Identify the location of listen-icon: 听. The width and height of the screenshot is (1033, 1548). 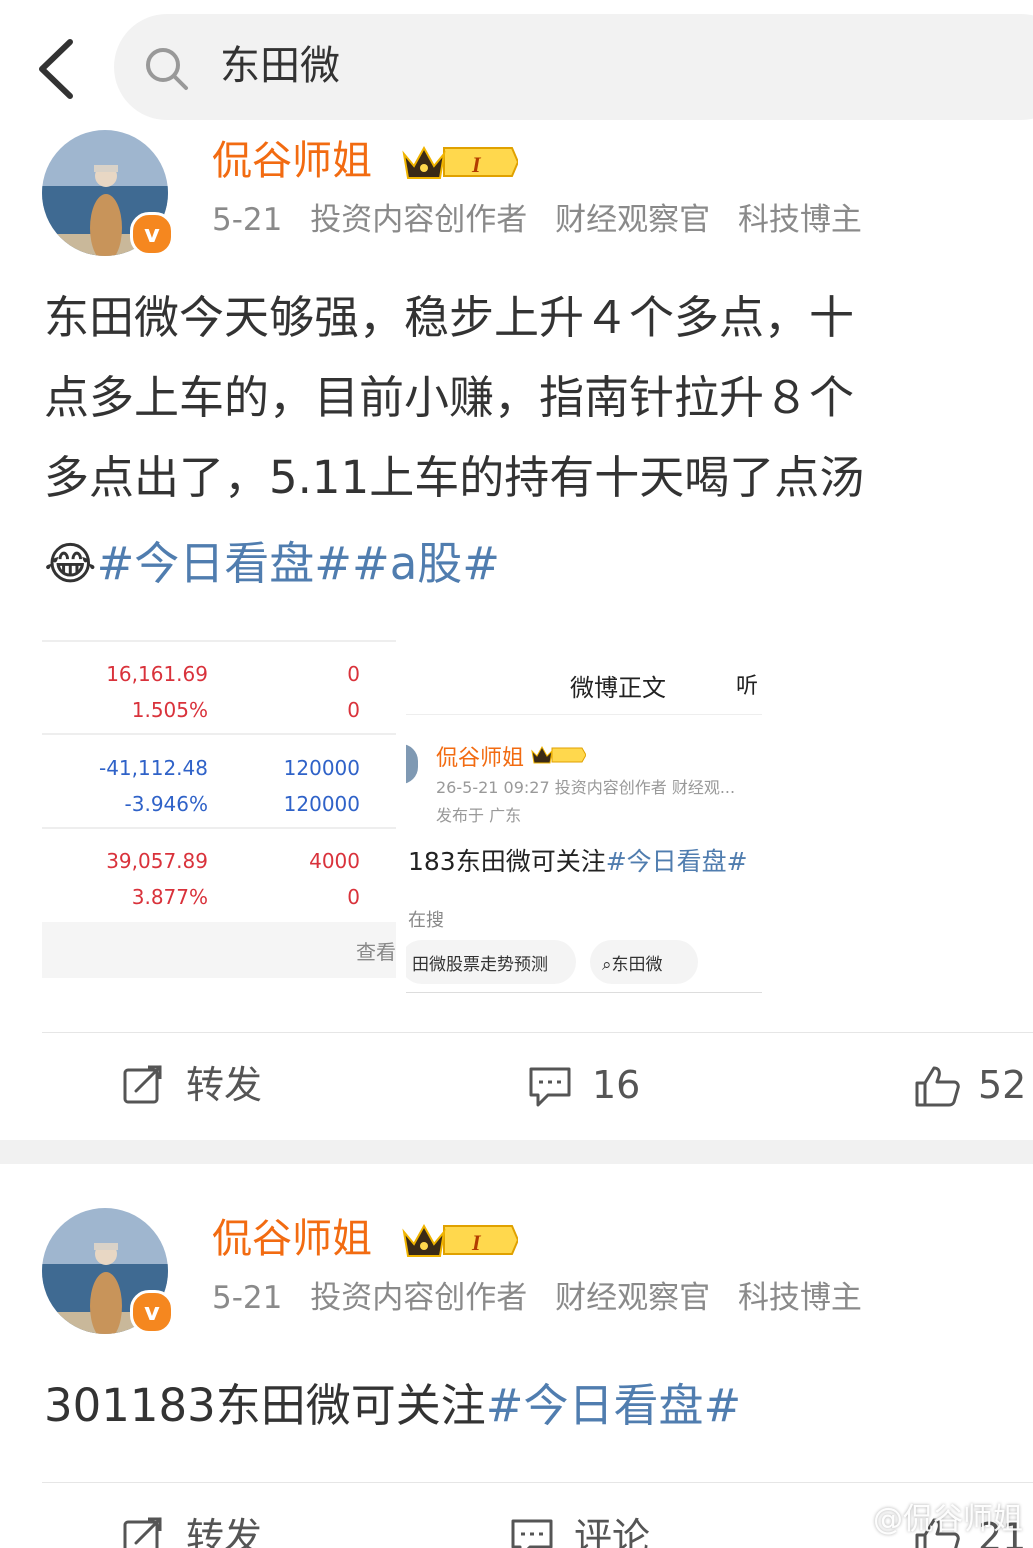
(747, 686).